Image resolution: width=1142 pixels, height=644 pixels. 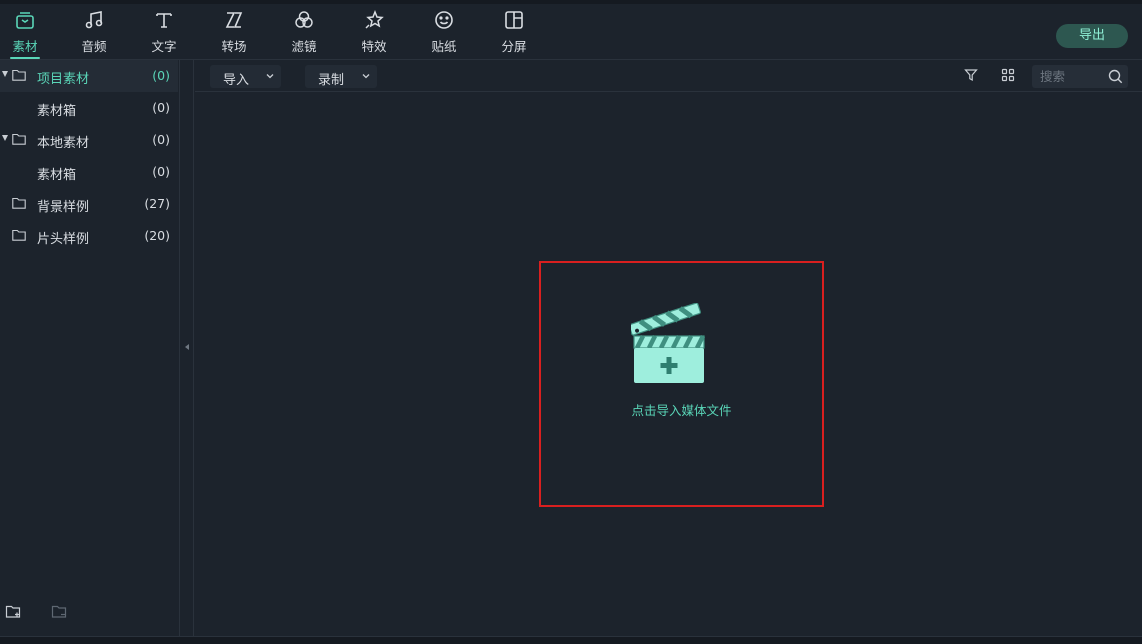 I want to click on search-box, so click(x=1080, y=76).